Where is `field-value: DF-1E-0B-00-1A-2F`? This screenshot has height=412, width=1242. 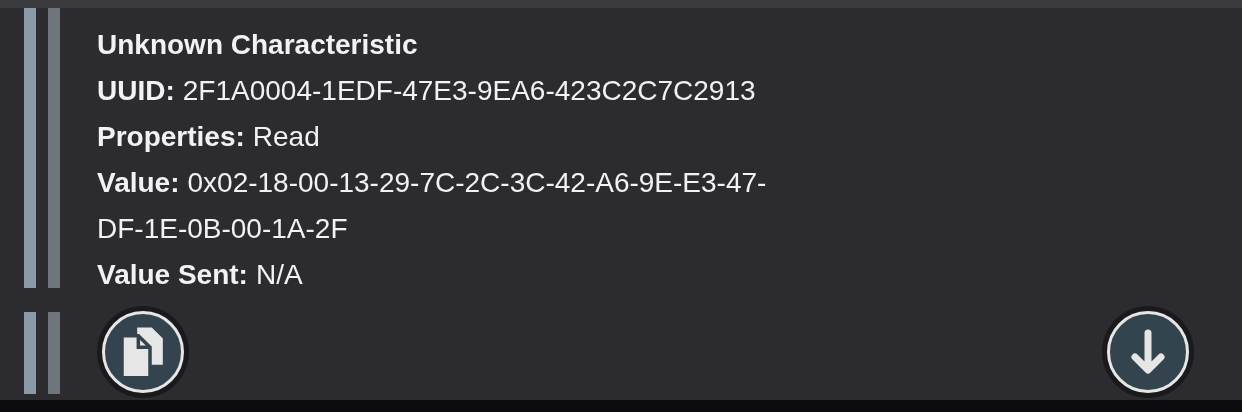
field-value: DF-1E-0B-00-1A-2F is located at coordinates (222, 229).